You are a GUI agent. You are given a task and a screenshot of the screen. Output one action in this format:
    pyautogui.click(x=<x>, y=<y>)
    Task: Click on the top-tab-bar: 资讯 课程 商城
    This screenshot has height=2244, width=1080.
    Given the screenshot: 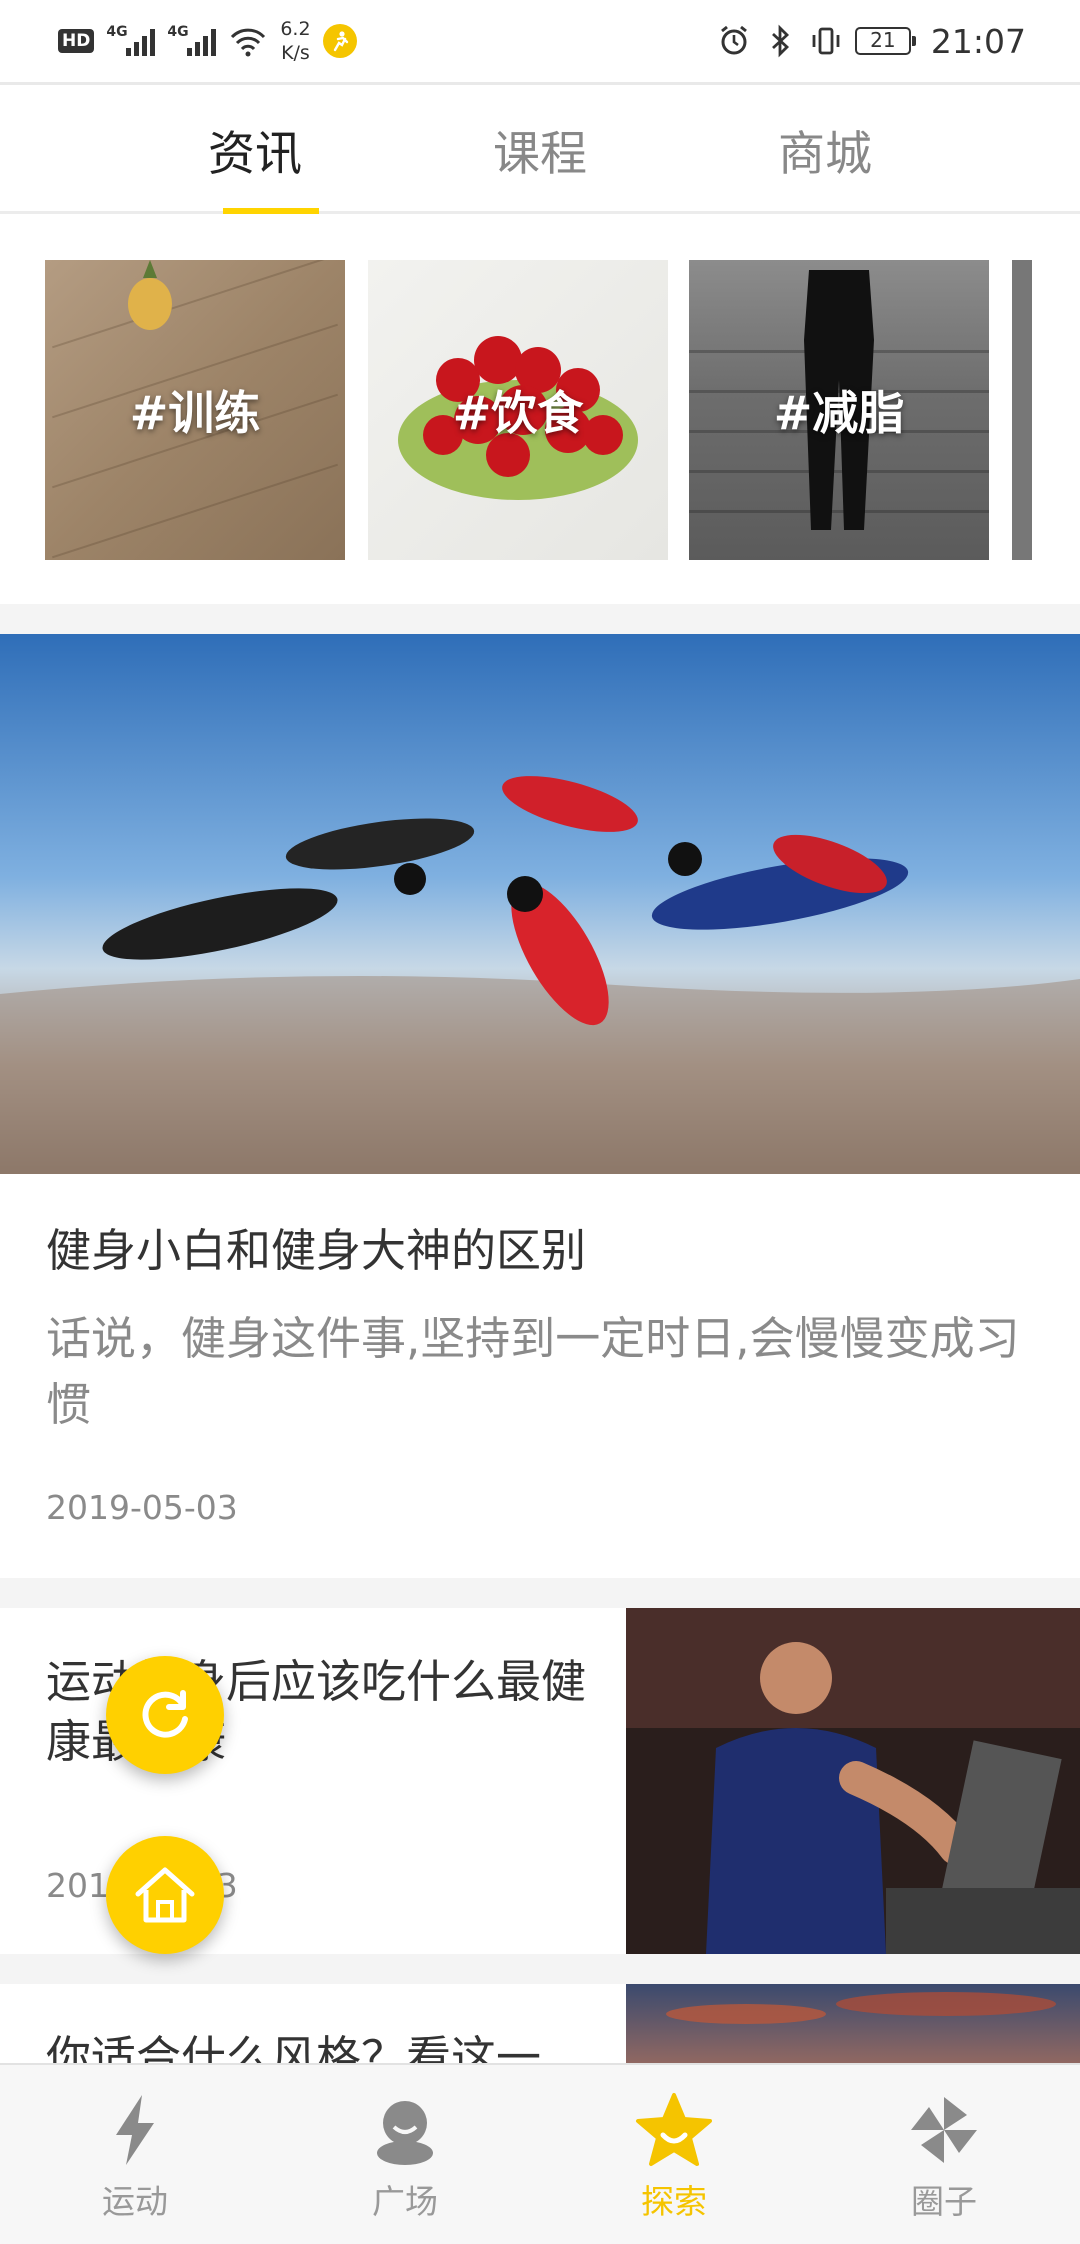 What is the action you would take?
    pyautogui.click(x=540, y=149)
    